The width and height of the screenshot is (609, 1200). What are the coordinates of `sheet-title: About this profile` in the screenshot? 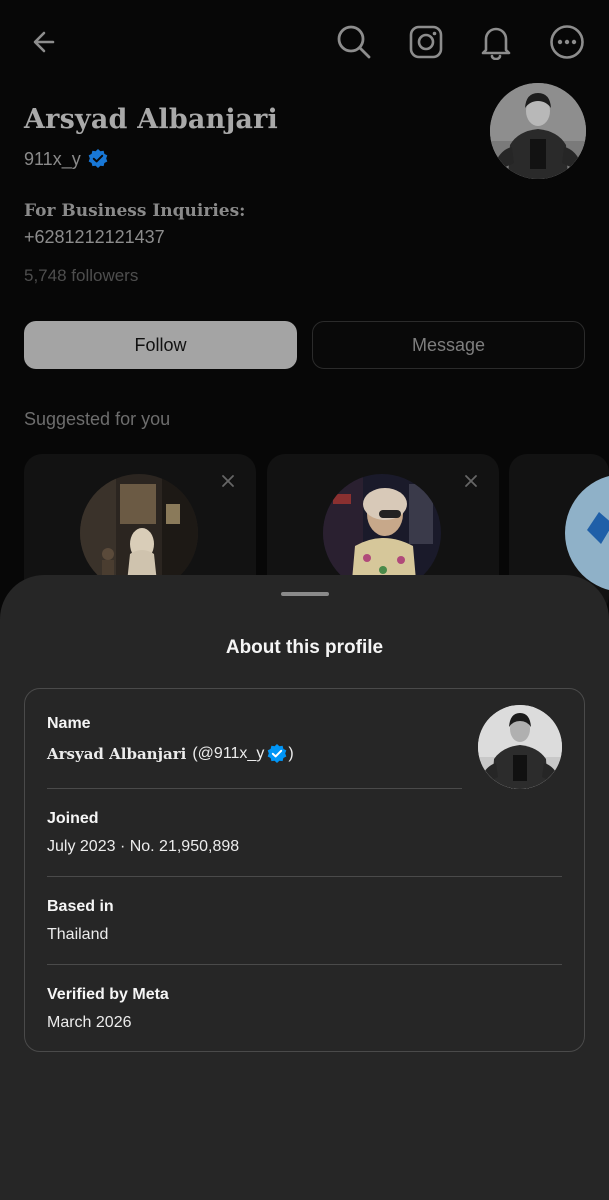 It's located at (304, 647).